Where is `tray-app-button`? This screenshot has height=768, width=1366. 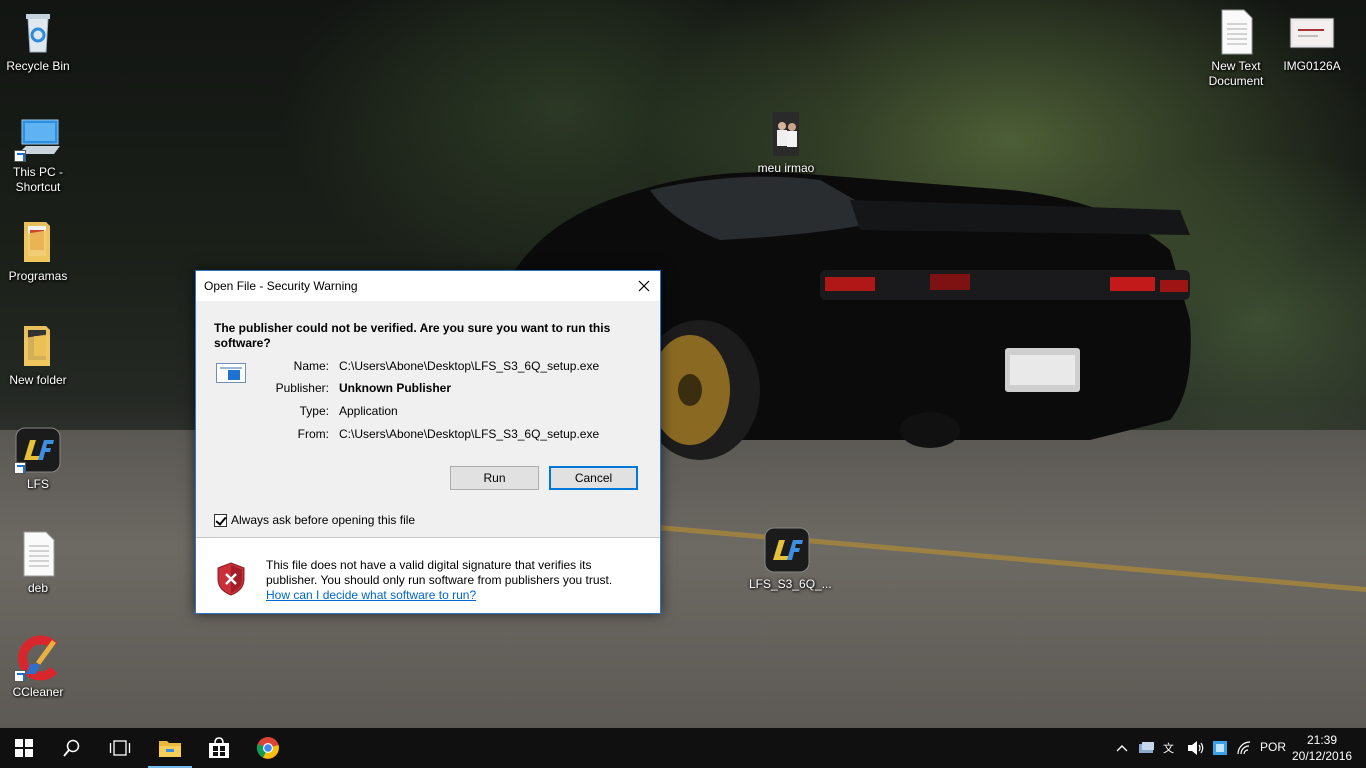
tray-app-button is located at coordinates (1220, 748).